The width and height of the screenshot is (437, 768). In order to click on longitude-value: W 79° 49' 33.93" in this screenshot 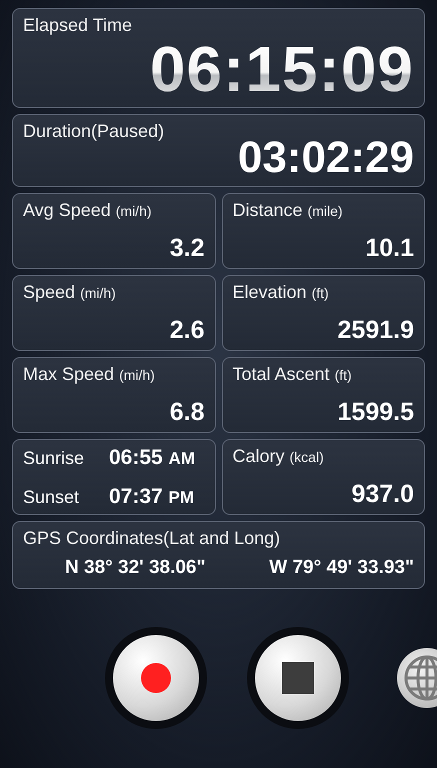, I will do `click(341, 568)`.